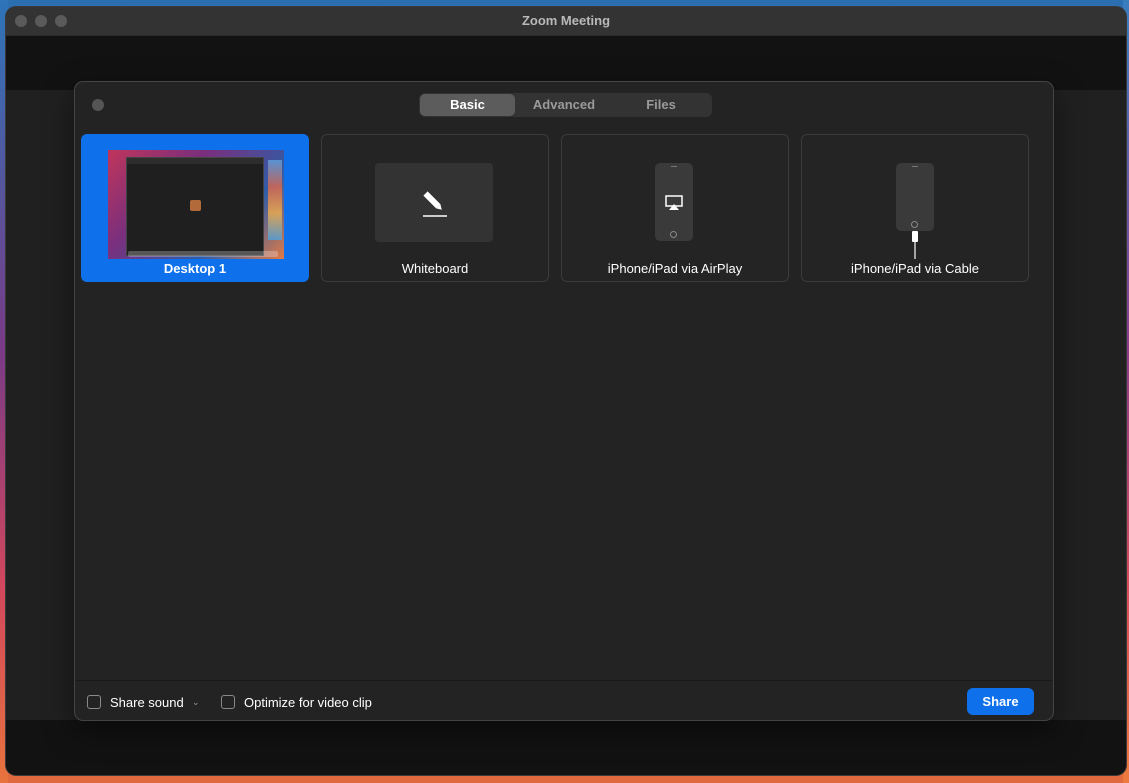  I want to click on pencil-icon, so click(435, 204).